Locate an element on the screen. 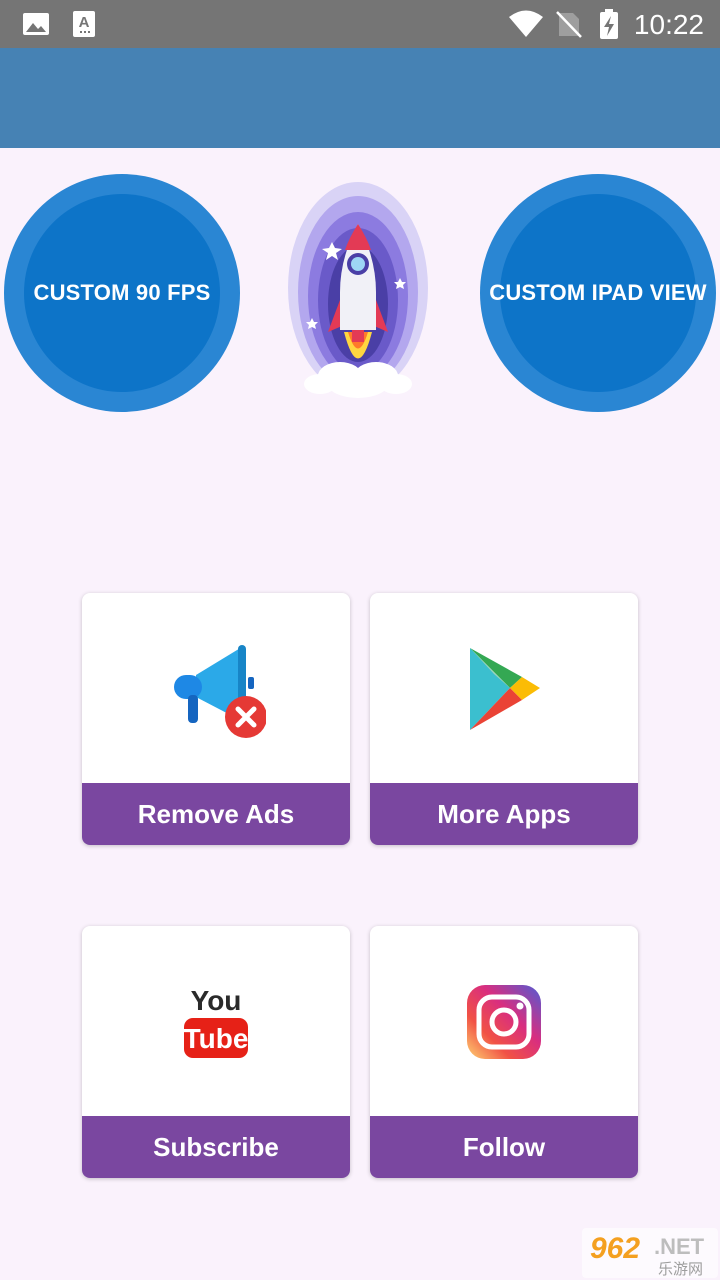  instagram-icon is located at coordinates (504, 1022).